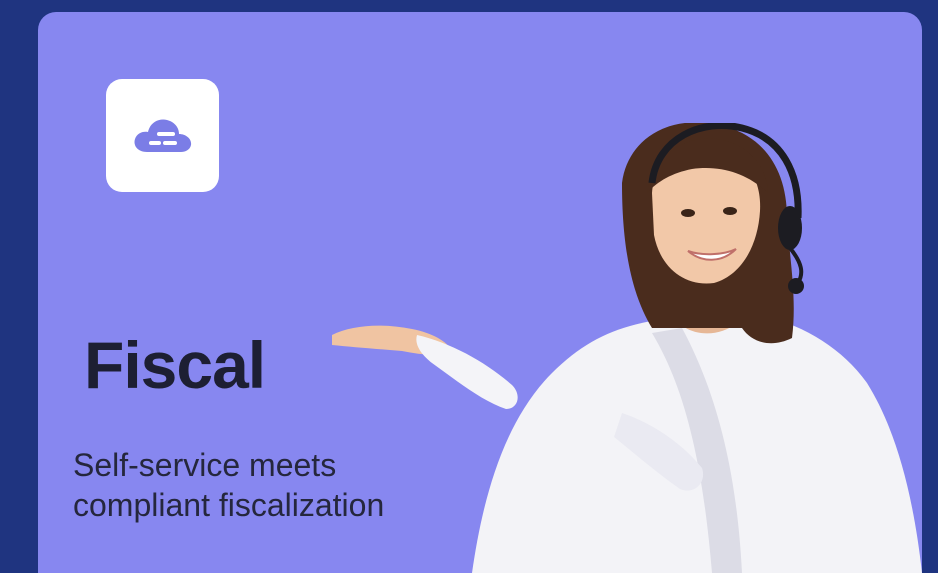 Image resolution: width=938 pixels, height=573 pixels. Describe the element at coordinates (730, 211) in the screenshot. I see `right-eye` at that location.